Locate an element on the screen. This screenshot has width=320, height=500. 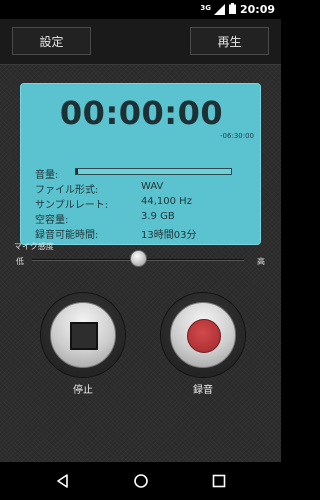
play-button: 再生 is located at coordinates (229, 41).